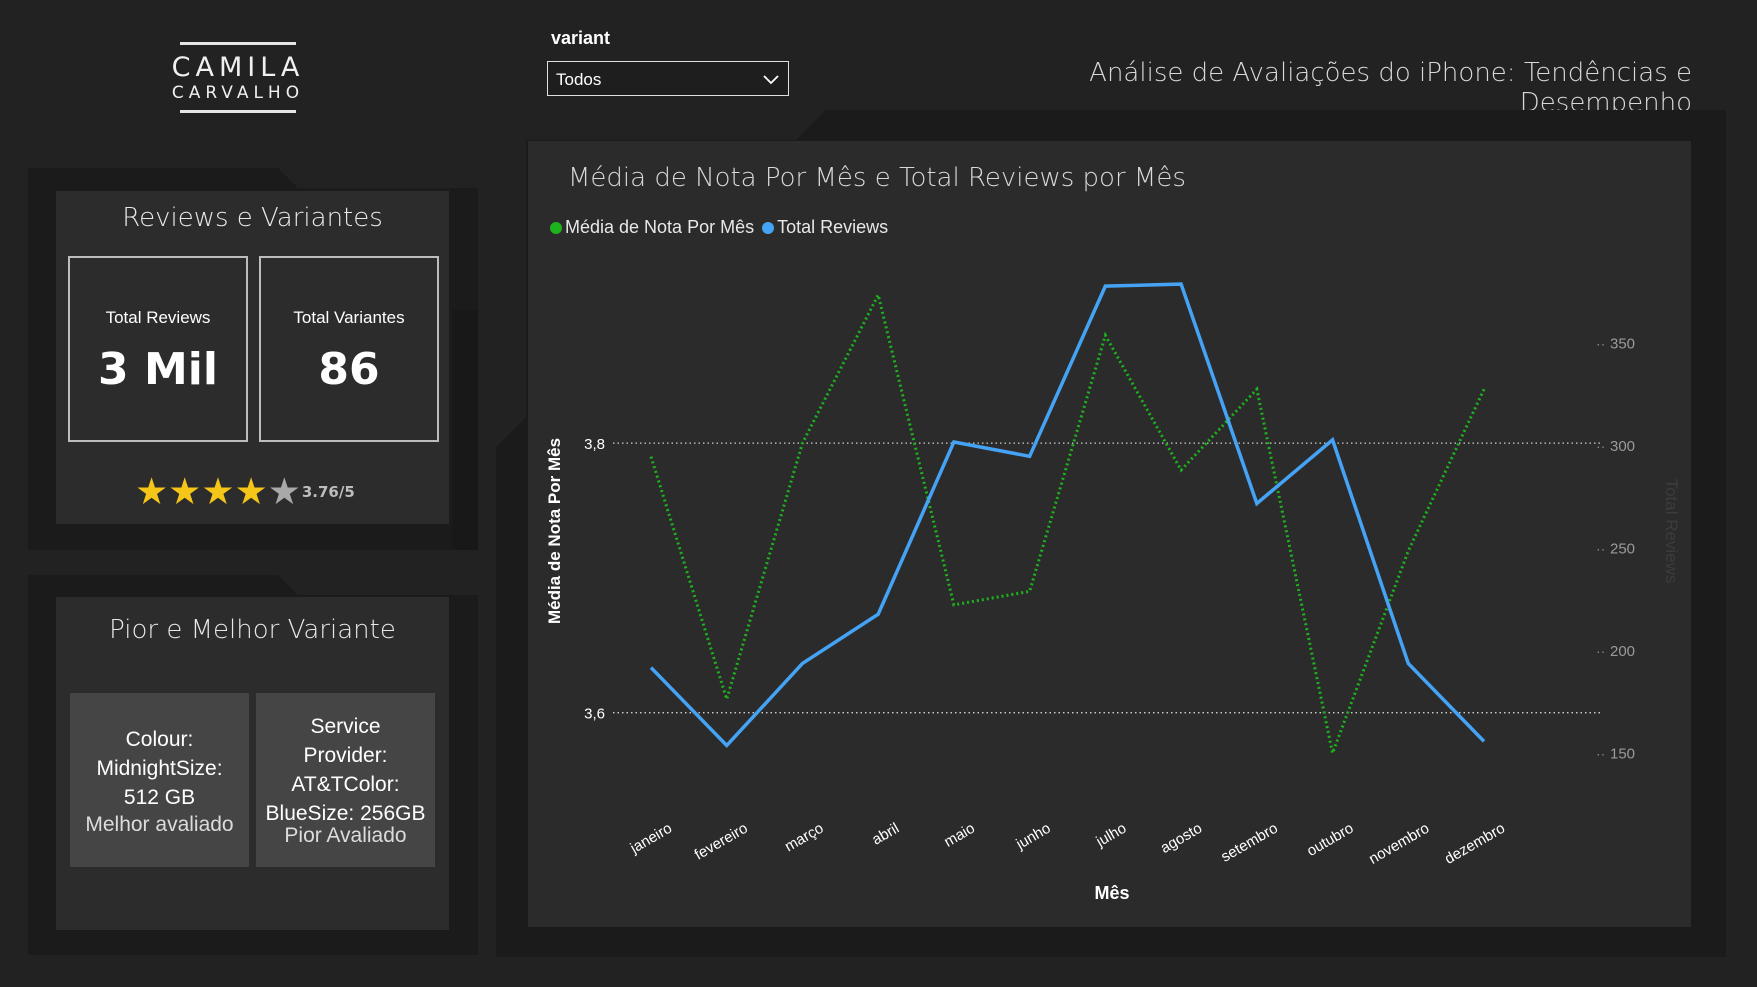 The image size is (1757, 987). Describe the element at coordinates (581, 38) in the screenshot. I see `variant-slicer-label: variant` at that location.